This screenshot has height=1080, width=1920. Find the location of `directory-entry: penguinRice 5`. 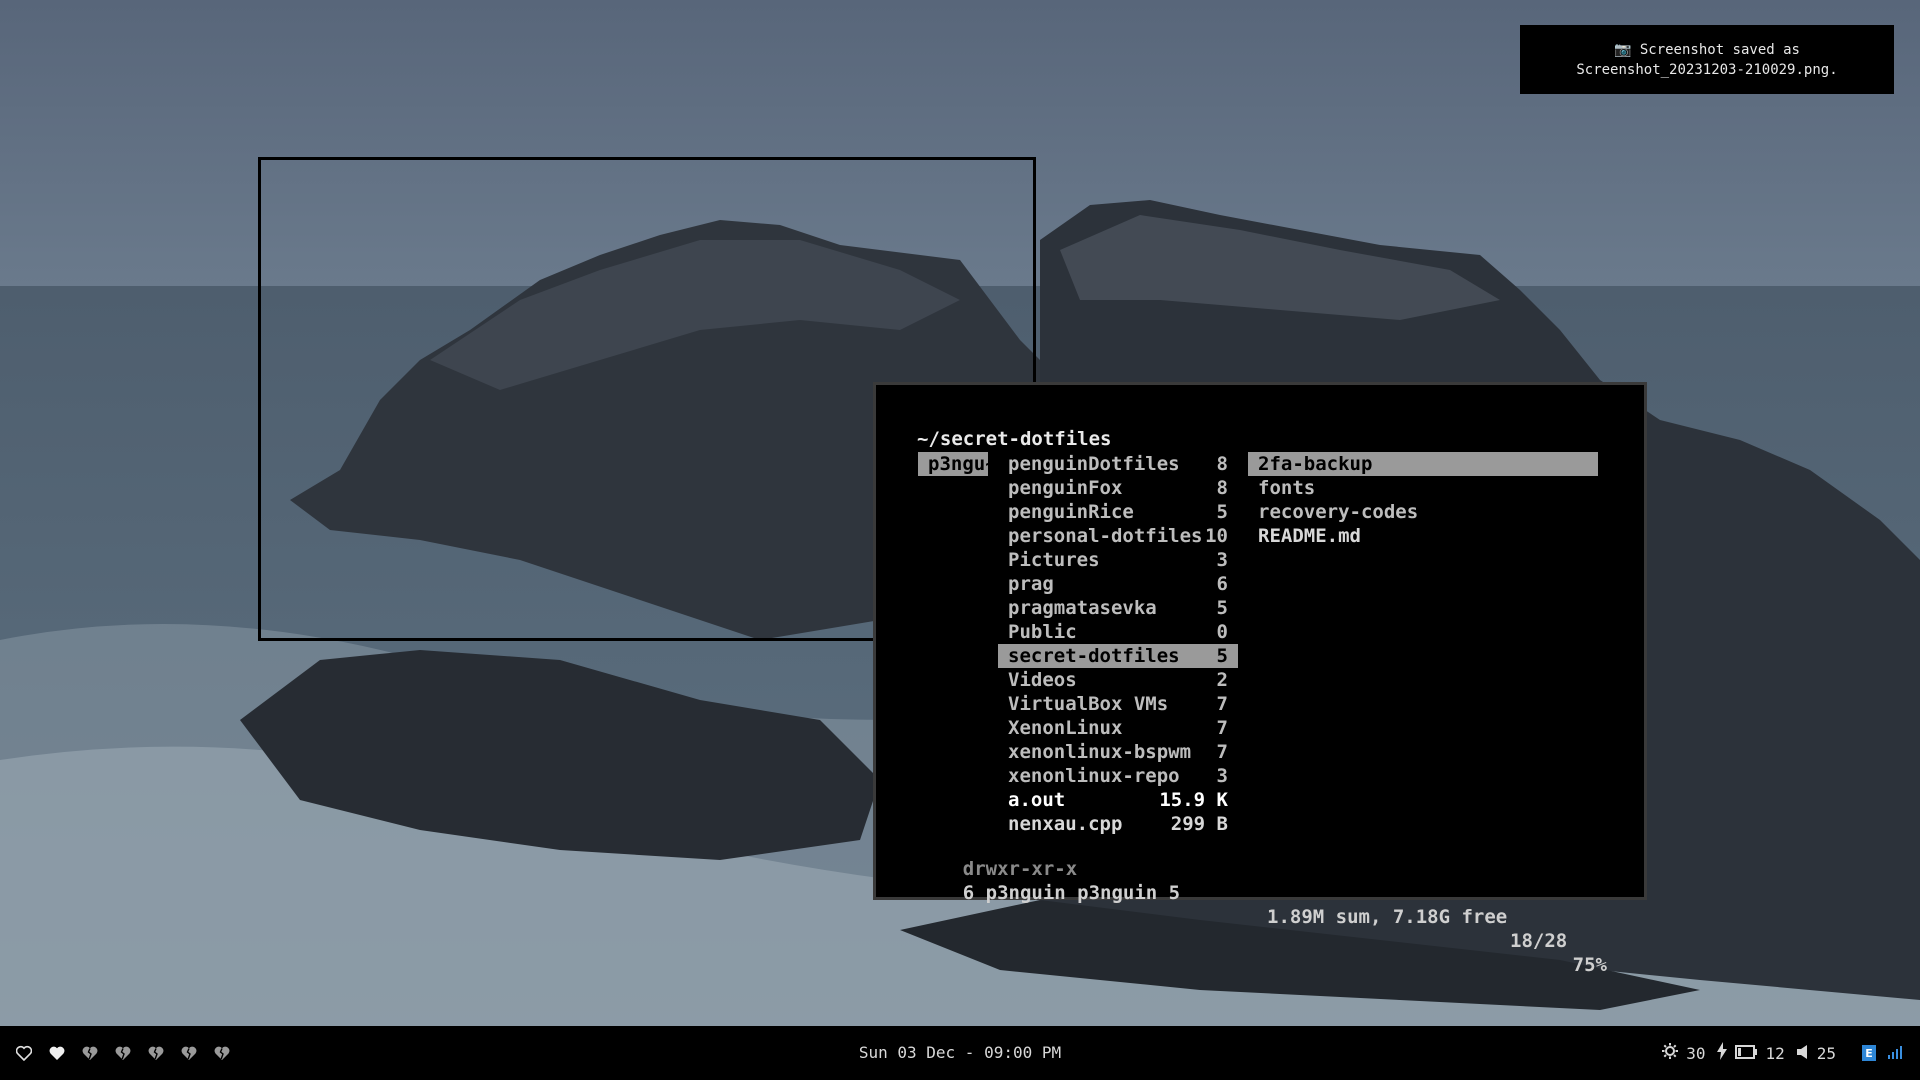

directory-entry: penguinRice 5 is located at coordinates (1118, 512).